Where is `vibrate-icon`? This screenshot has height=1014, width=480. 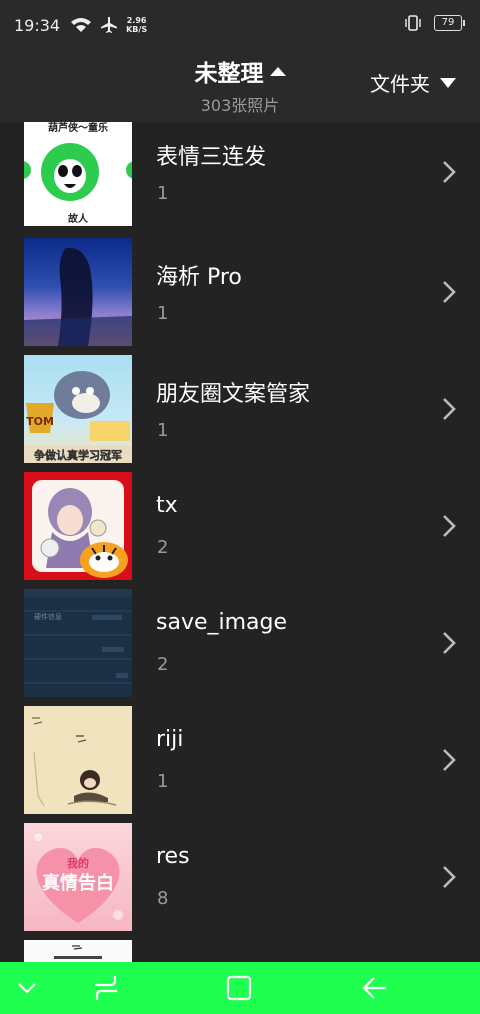 vibrate-icon is located at coordinates (413, 23).